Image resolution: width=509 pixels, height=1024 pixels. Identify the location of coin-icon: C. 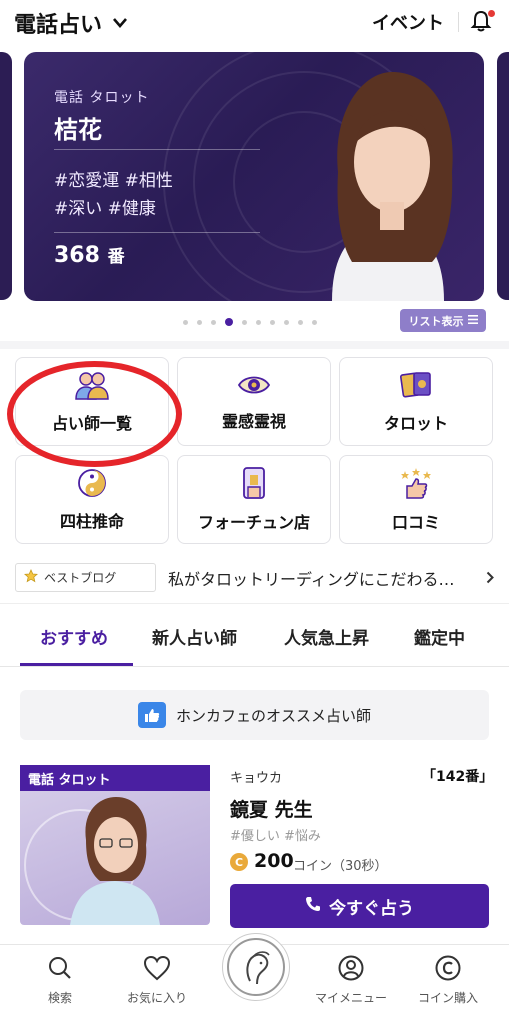
(239, 862).